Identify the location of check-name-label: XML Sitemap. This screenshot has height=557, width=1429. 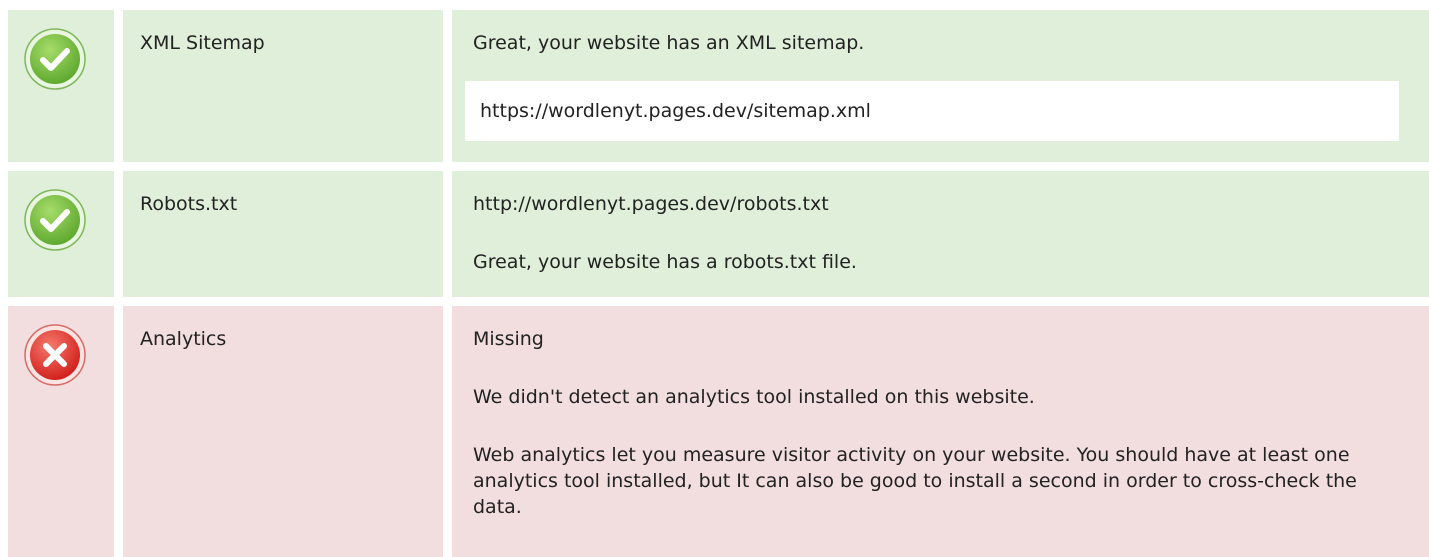
(202, 43).